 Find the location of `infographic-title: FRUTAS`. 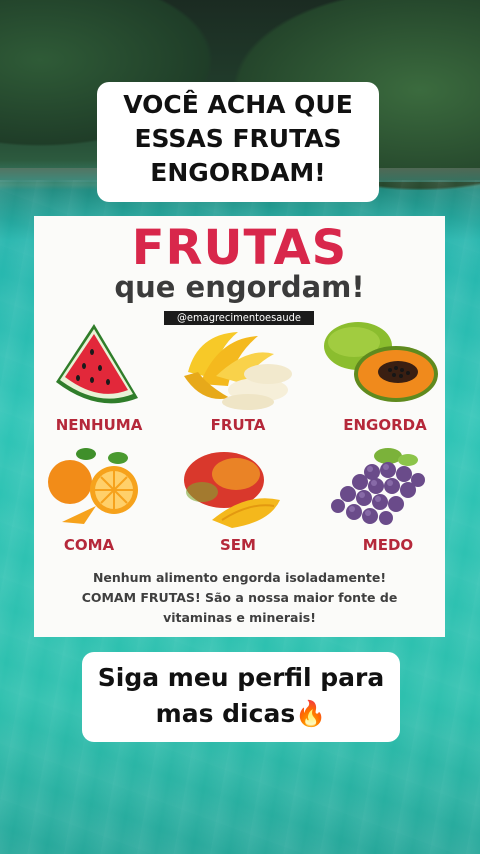

infographic-title: FRUTAS is located at coordinates (239, 248).